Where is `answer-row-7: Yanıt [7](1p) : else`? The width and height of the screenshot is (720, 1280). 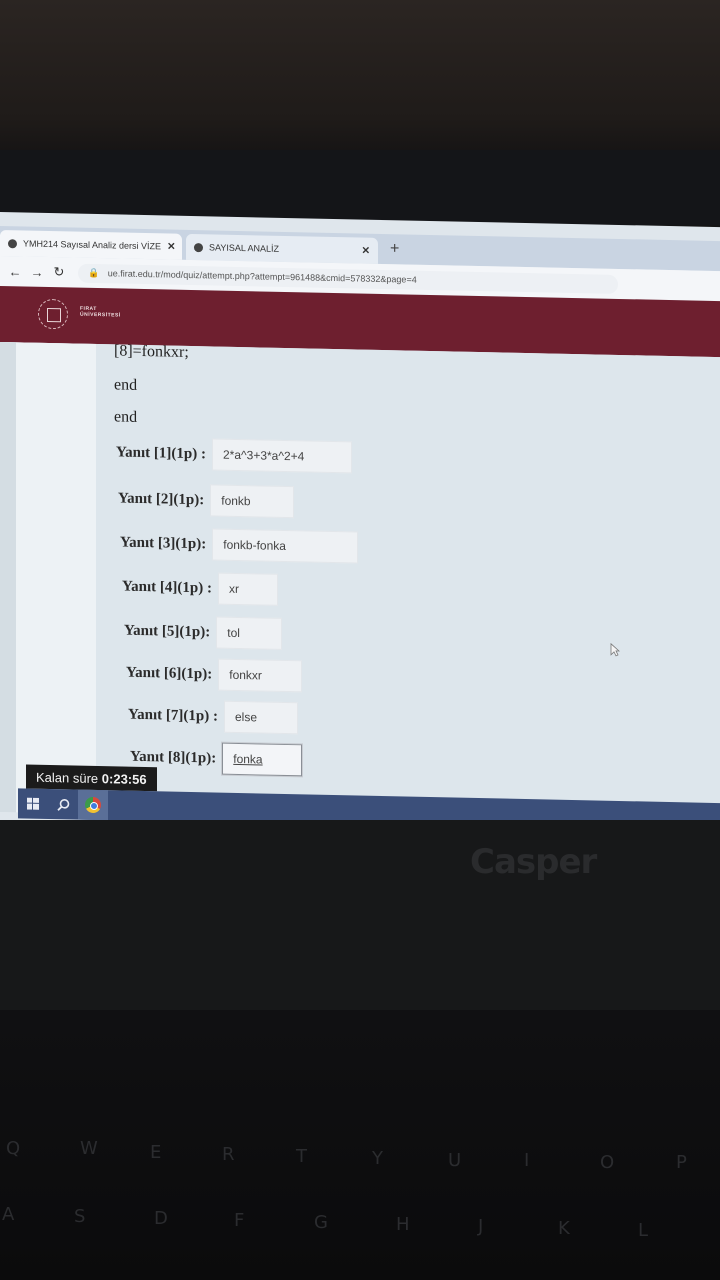 answer-row-7: Yanıt [7](1p) : else is located at coordinates (213, 717).